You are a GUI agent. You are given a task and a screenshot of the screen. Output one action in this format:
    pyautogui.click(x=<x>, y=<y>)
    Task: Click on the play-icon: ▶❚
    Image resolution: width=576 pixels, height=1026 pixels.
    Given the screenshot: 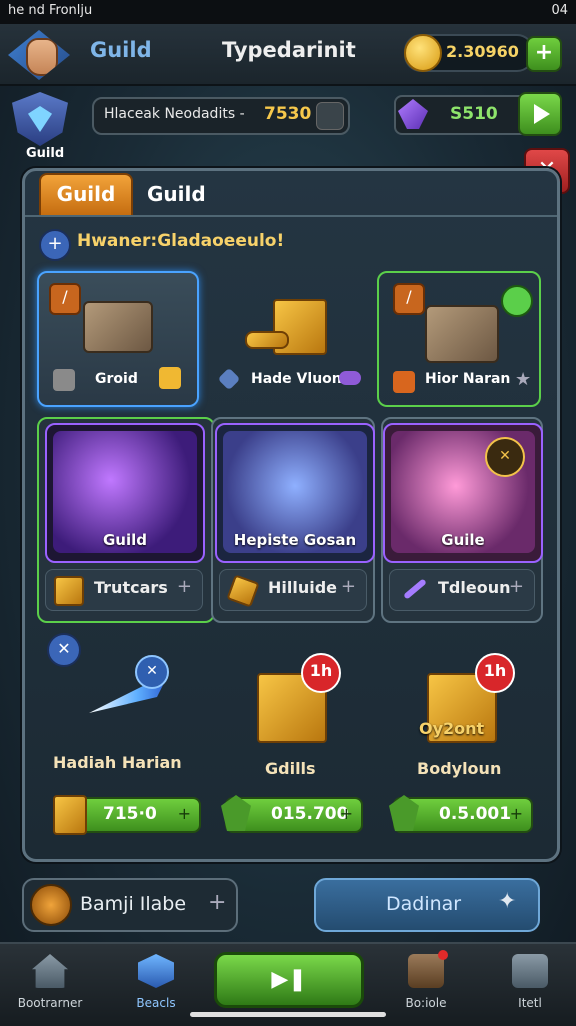 What is the action you would take?
    pyautogui.click(x=289, y=979)
    